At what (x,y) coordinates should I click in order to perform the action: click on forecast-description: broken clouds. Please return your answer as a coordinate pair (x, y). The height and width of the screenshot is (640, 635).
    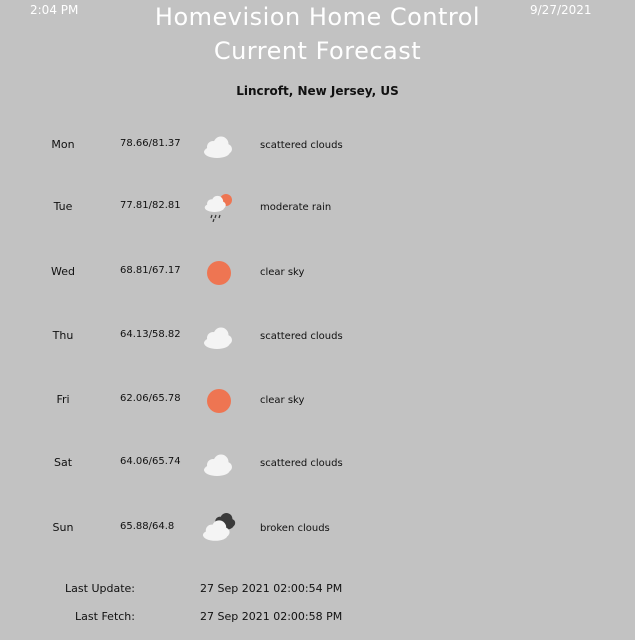
    Looking at the image, I should click on (295, 528).